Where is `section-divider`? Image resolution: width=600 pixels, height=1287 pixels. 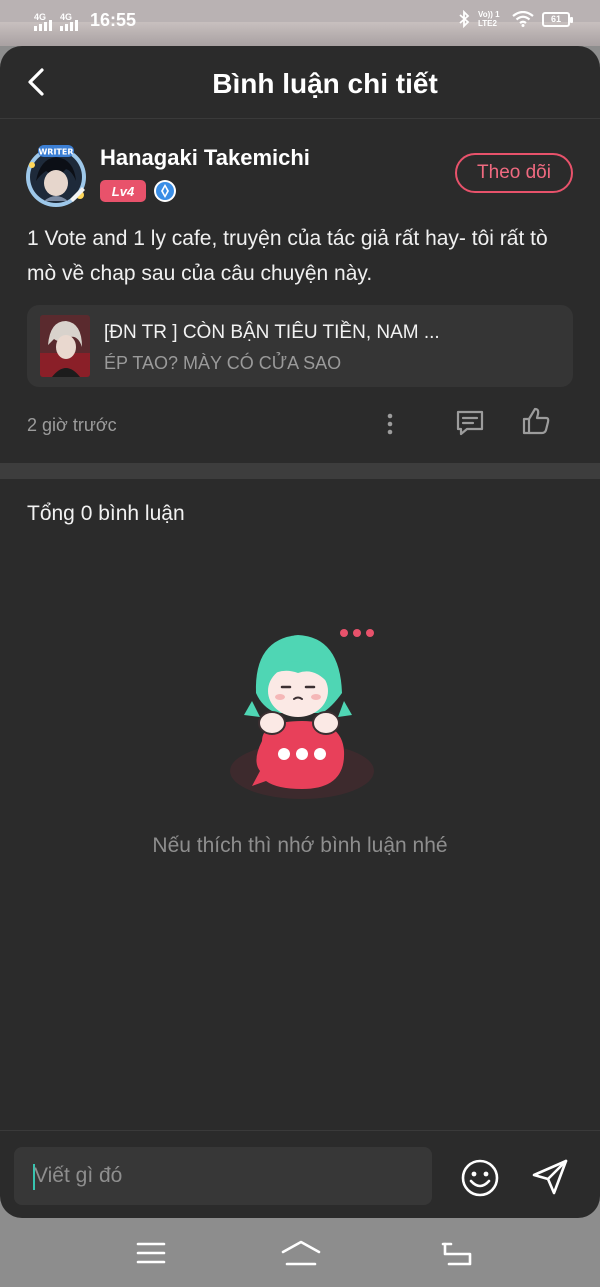 section-divider is located at coordinates (300, 471).